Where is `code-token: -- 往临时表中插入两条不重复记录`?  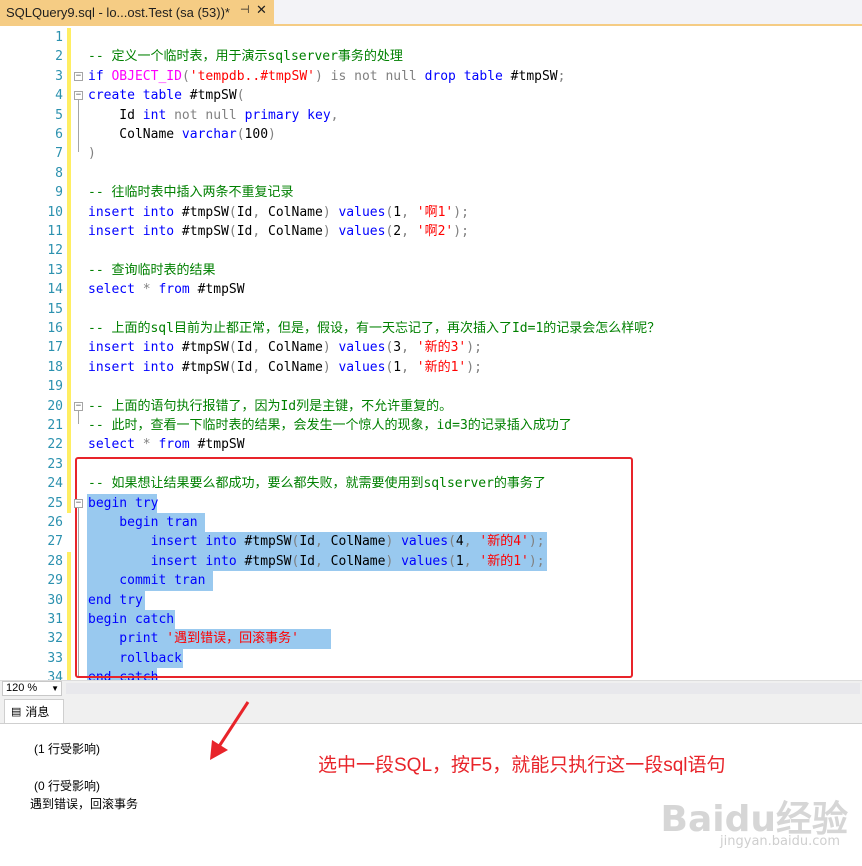
code-token: -- 往临时表中插入两条不重复记录 is located at coordinates (191, 193).